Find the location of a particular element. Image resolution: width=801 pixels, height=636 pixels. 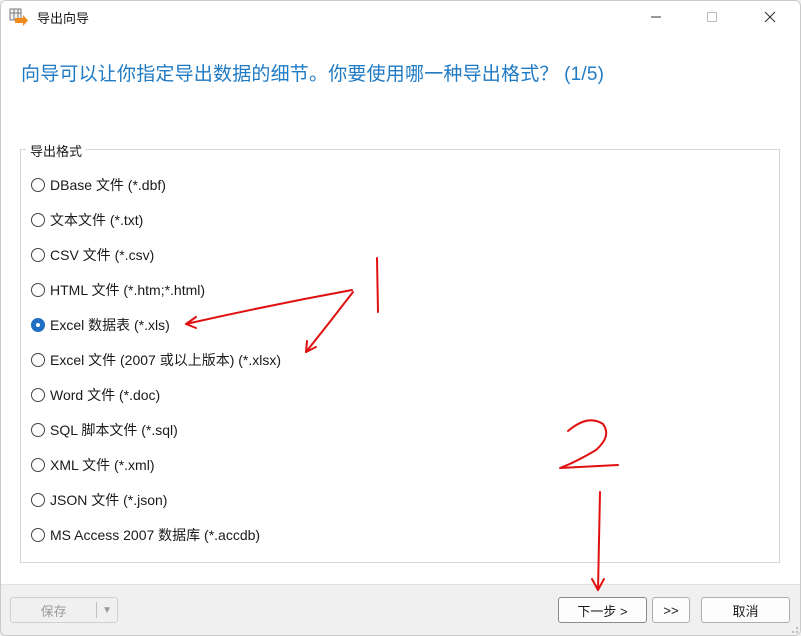

close-icon is located at coordinates (770, 17).